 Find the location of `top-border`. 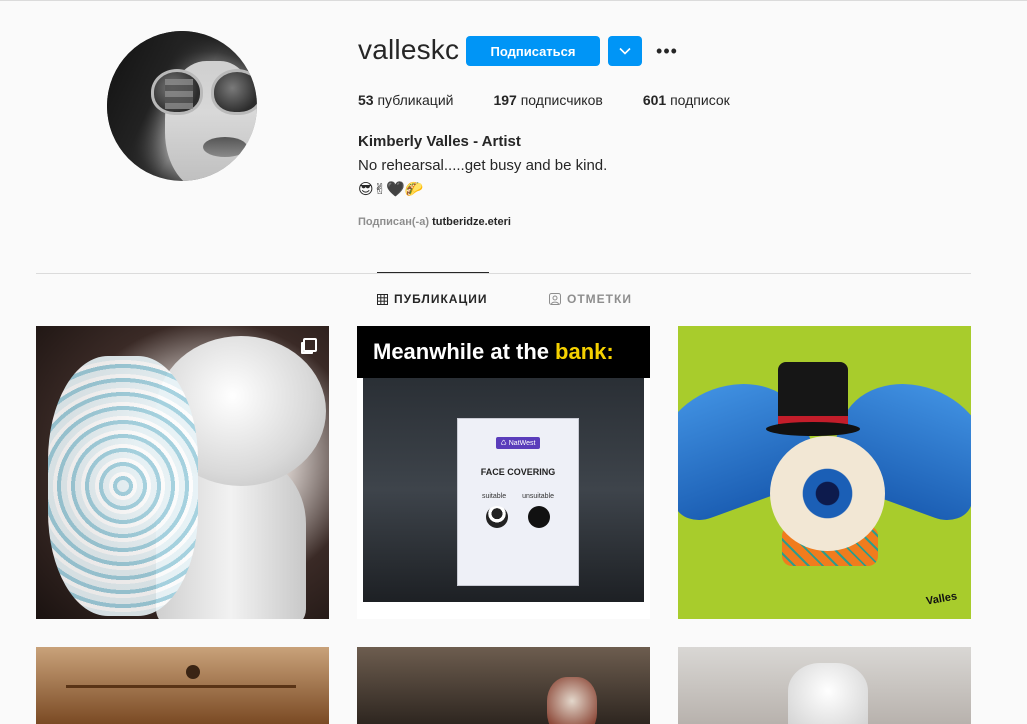

top-border is located at coordinates (513, 0).